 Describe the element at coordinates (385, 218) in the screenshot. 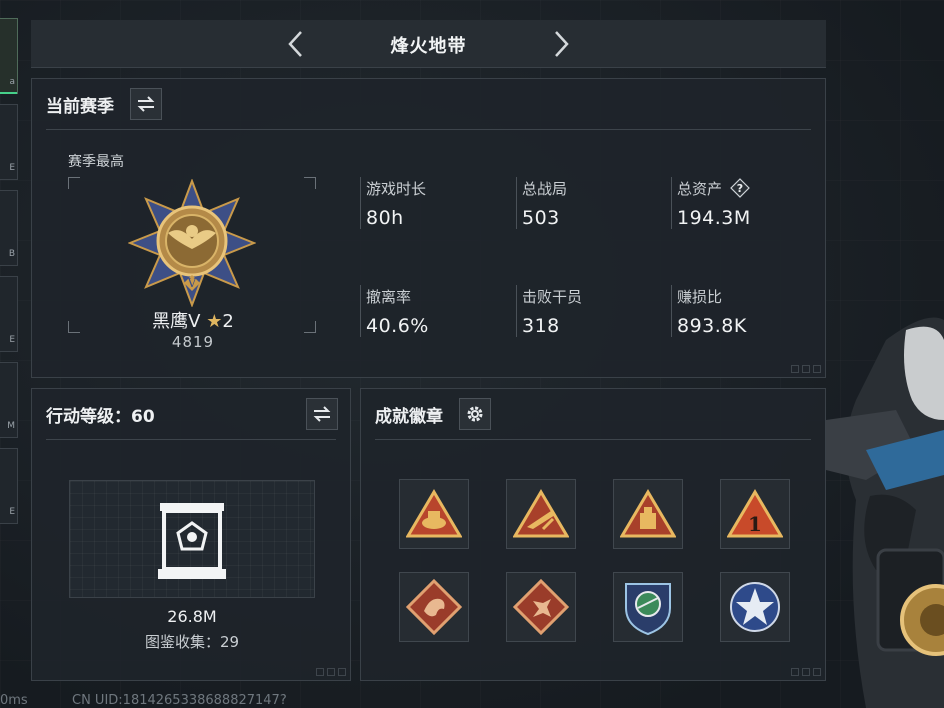

I see `stat-value: 80h` at that location.